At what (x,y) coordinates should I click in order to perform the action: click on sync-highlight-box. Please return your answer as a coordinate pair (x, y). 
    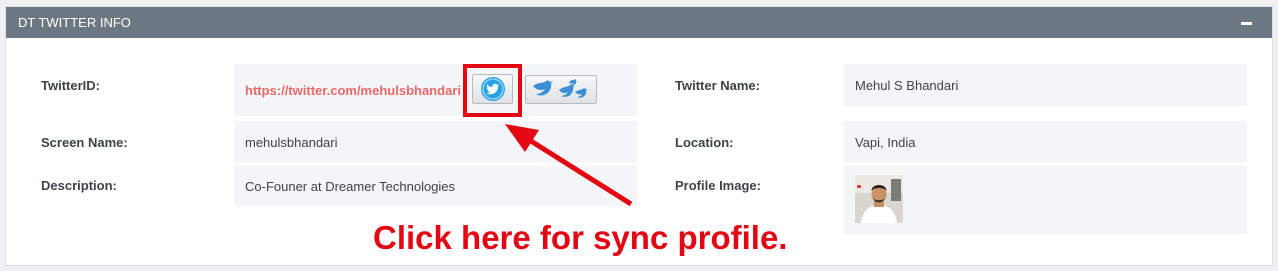
    Looking at the image, I should click on (492, 90).